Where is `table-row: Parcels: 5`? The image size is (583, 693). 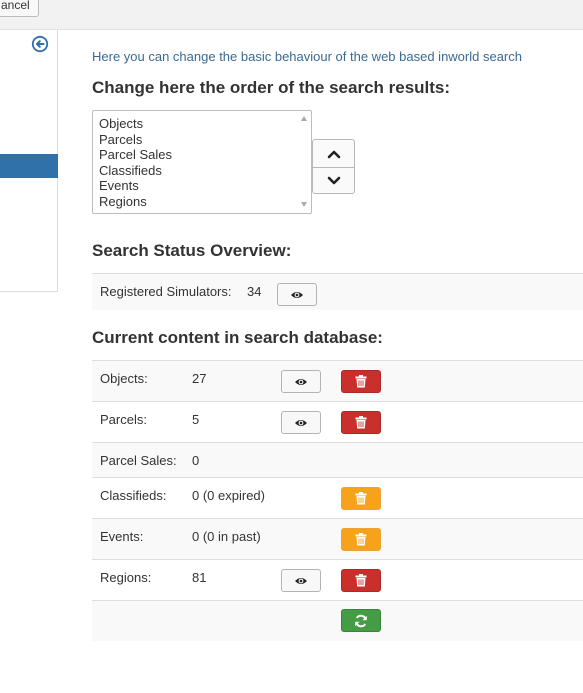 table-row: Parcels: 5 is located at coordinates (337, 421).